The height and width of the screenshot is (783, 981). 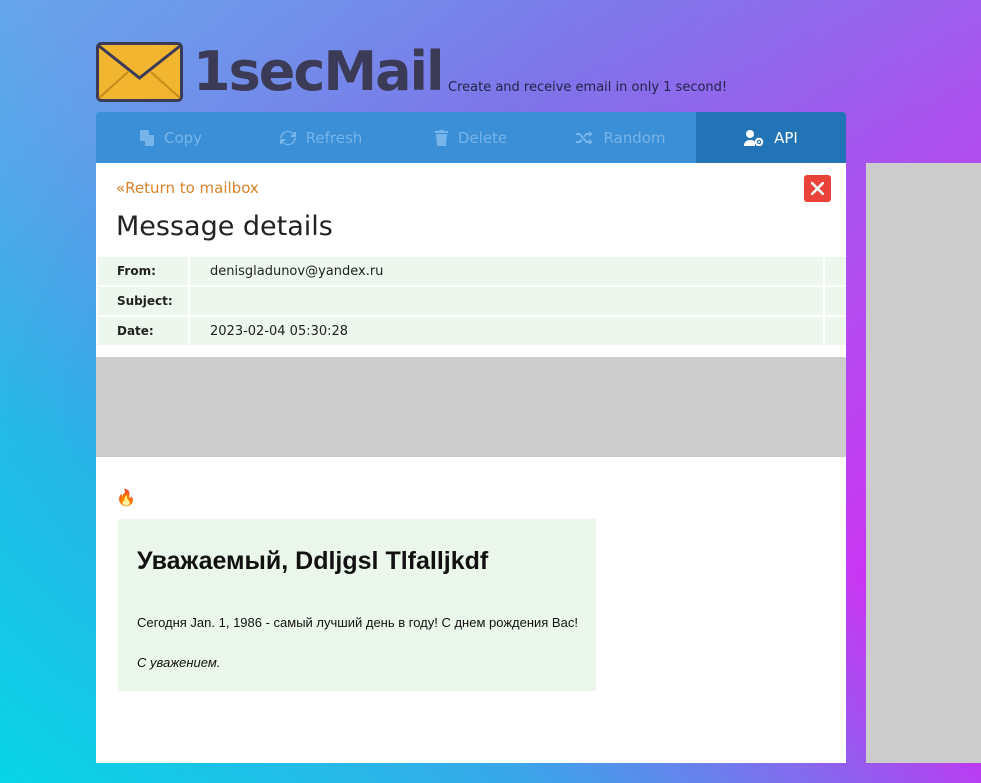 I want to click on date-extra-cell, so click(x=834, y=332).